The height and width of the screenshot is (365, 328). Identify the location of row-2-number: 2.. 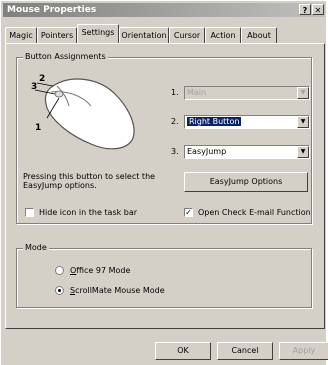
(175, 121).